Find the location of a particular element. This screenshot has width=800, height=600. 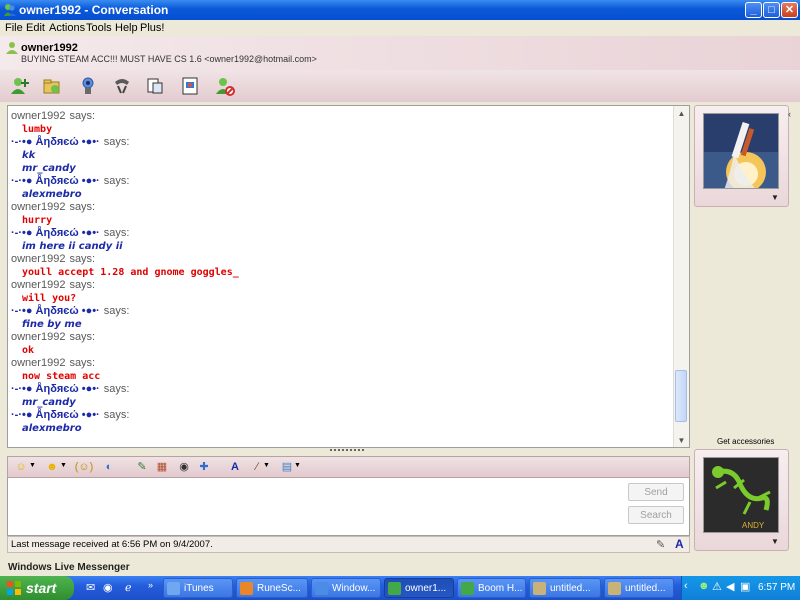

tray-security-icon: ⚠ is located at coordinates (717, 586).